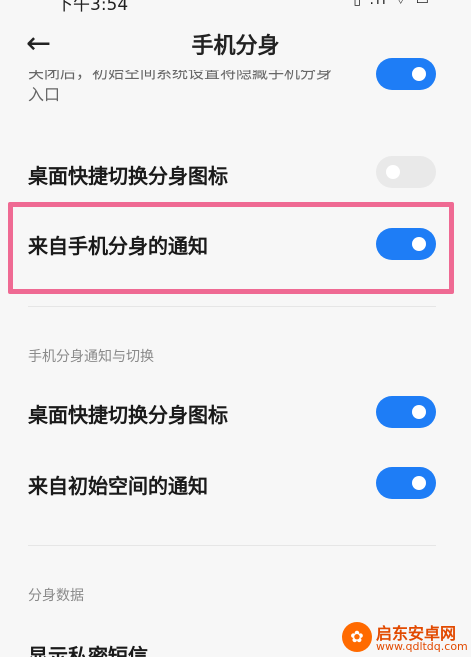 Image resolution: width=471 pixels, height=657 pixels. What do you see at coordinates (406, 483) in the screenshot?
I see `initial-space-notifications-toggle` at bounding box center [406, 483].